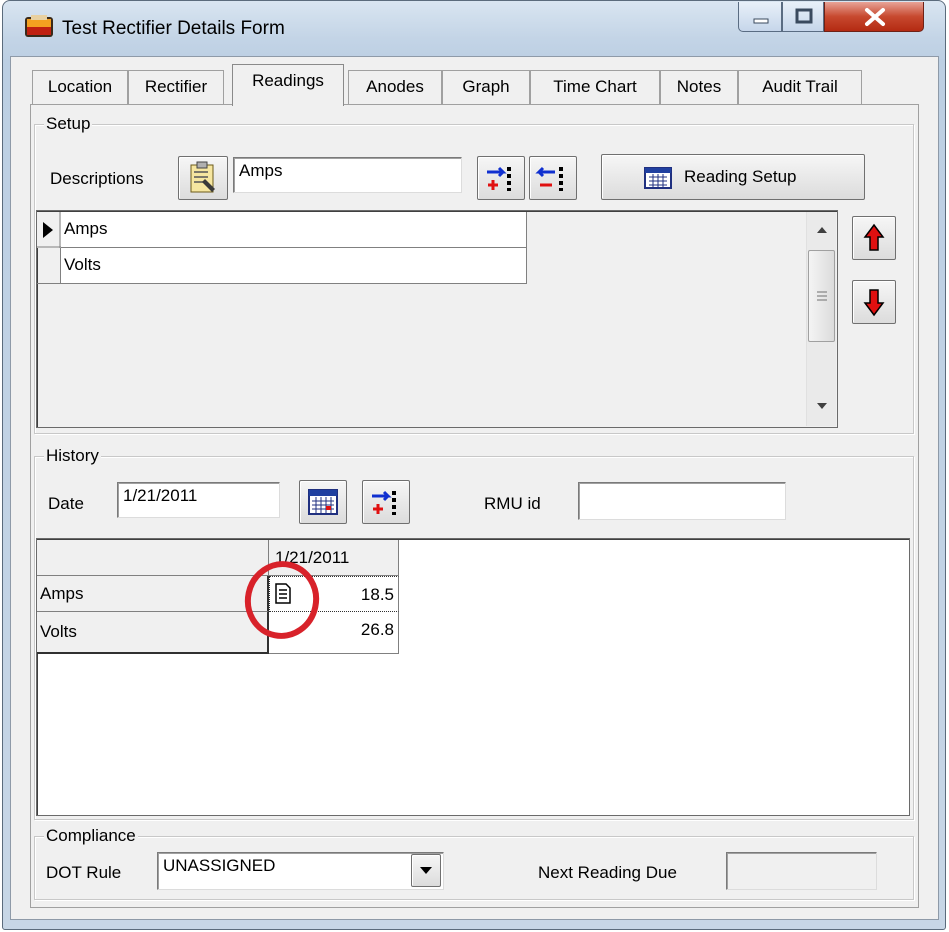 Image resolution: width=949 pixels, height=932 pixels. I want to click on maximize-button, so click(803, 17).